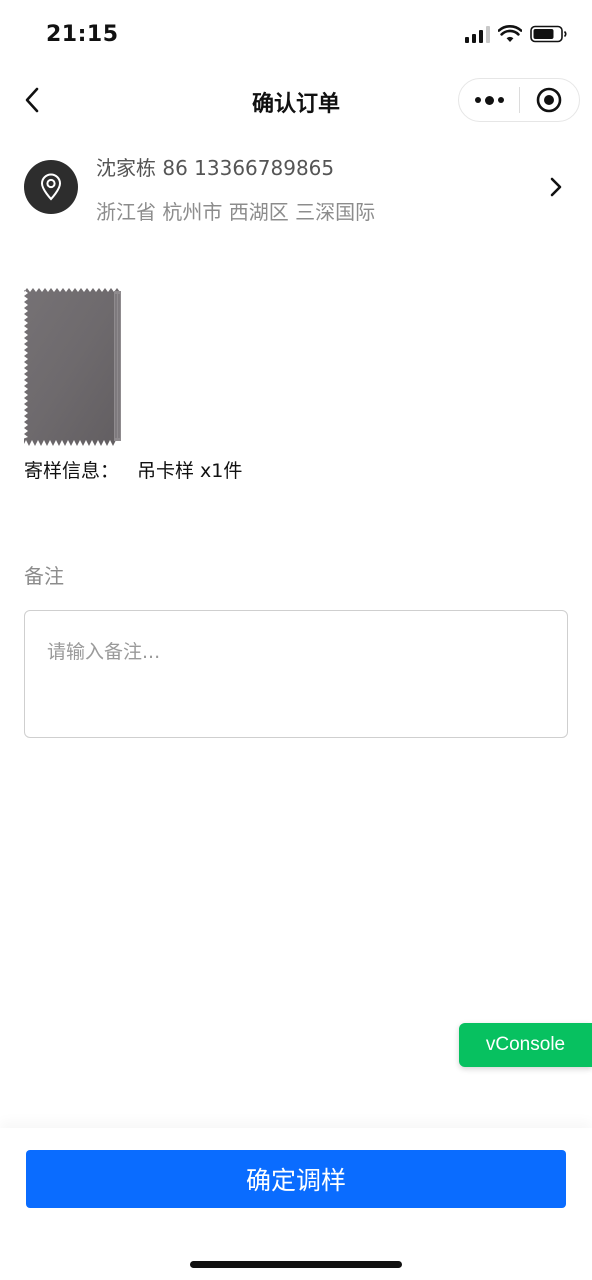  I want to click on confirm-sample-button: 确定调样, so click(296, 1179).